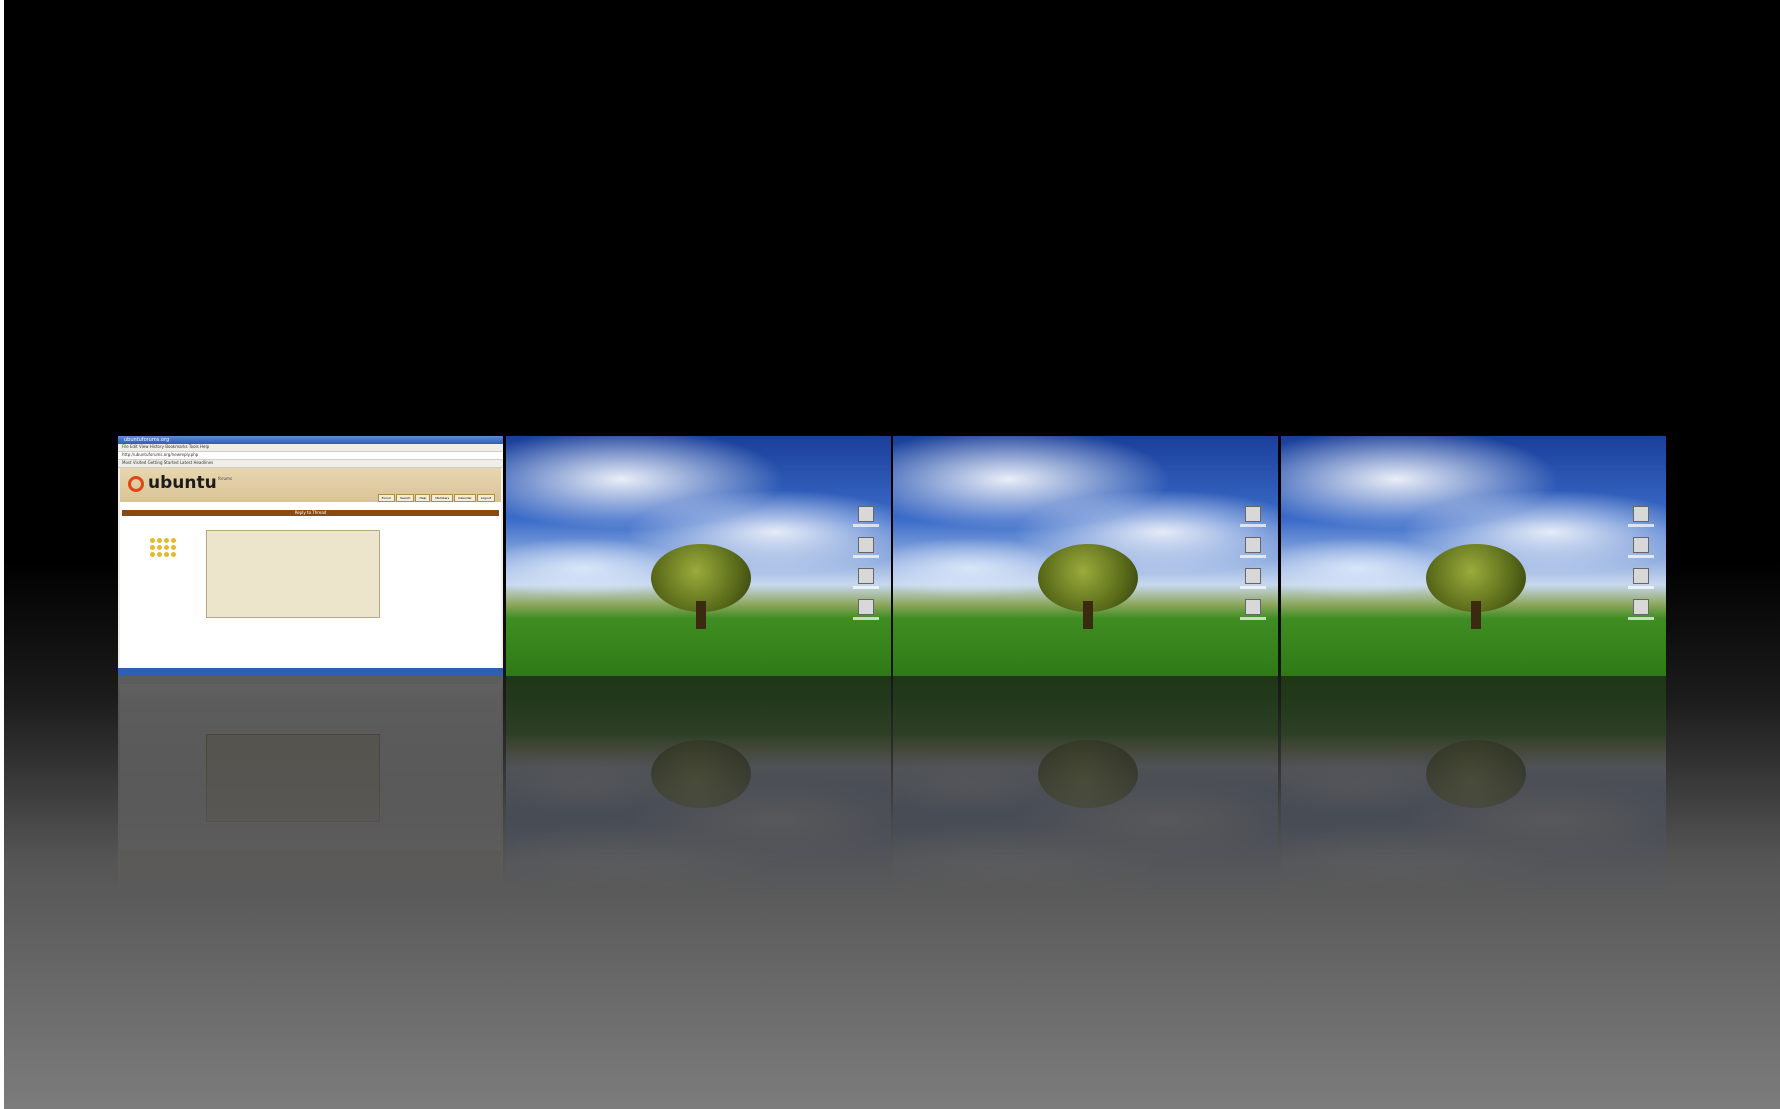 Image resolution: width=1780 pixels, height=1109 pixels. I want to click on message-textarea, so click(293, 574).